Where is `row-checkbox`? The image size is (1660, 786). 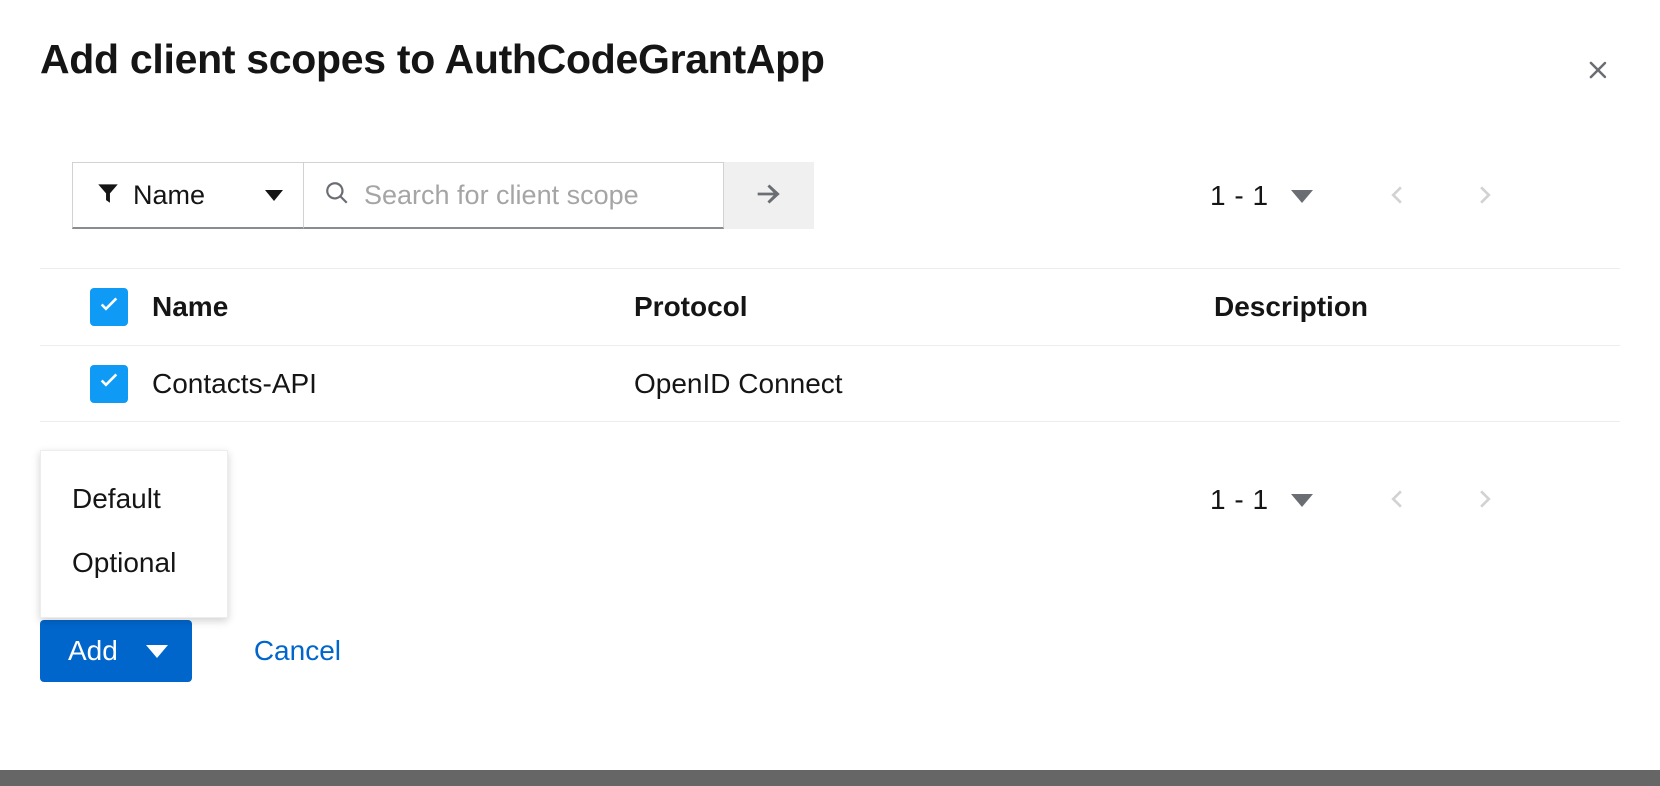 row-checkbox is located at coordinates (109, 383).